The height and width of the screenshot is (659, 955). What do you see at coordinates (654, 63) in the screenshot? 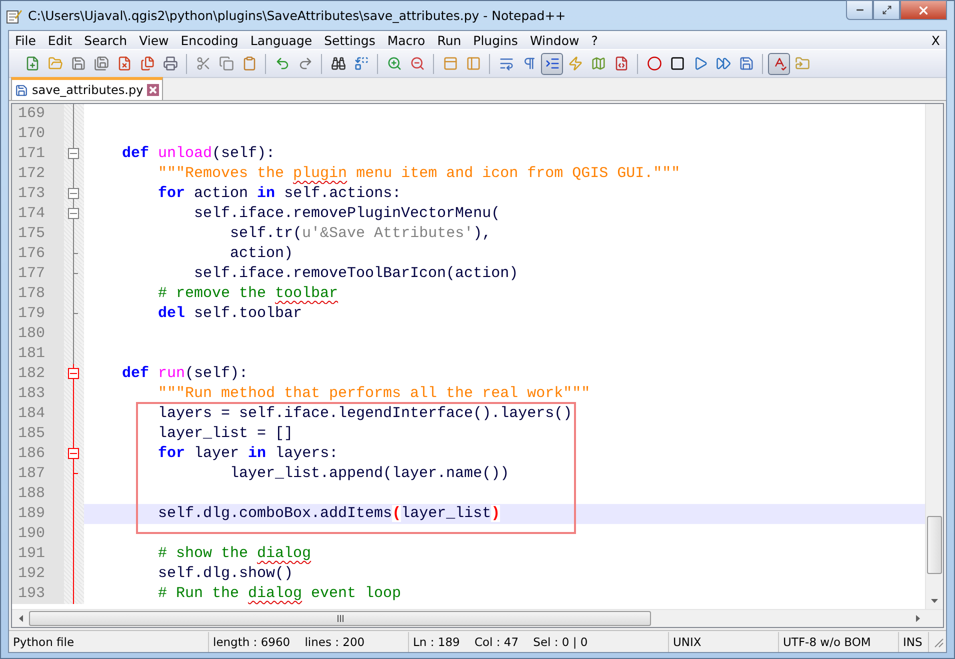
I see `record-icon` at bounding box center [654, 63].